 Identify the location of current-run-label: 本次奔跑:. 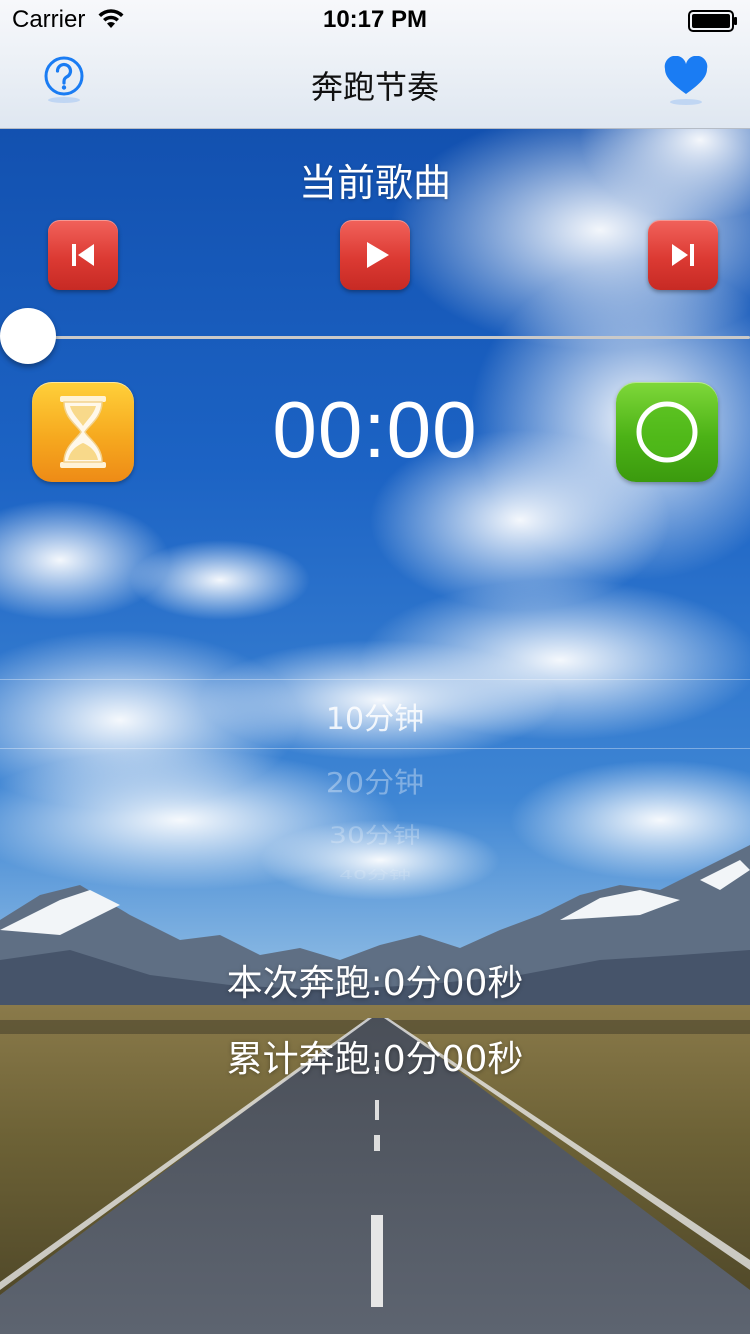
(304, 983).